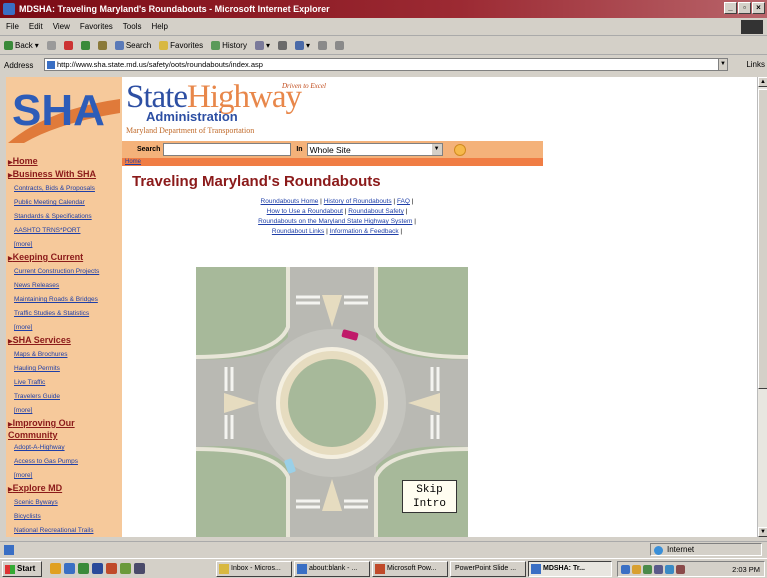 This screenshot has width=767, height=578. What do you see at coordinates (65, 341) in the screenshot?
I see `nav-section-heading: ▶SHA Services` at bounding box center [65, 341].